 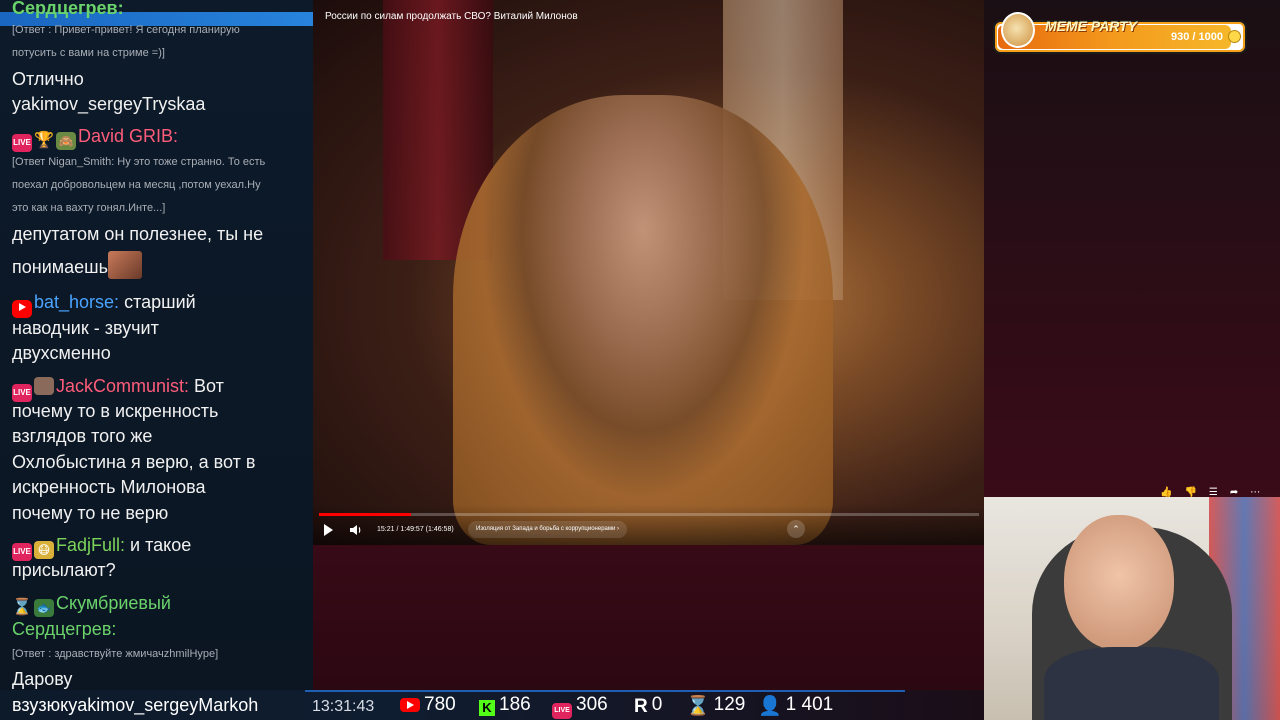 I want to click on chat-message: ⌛ 🐟 Скумбриевый, so click(x=160, y=604).